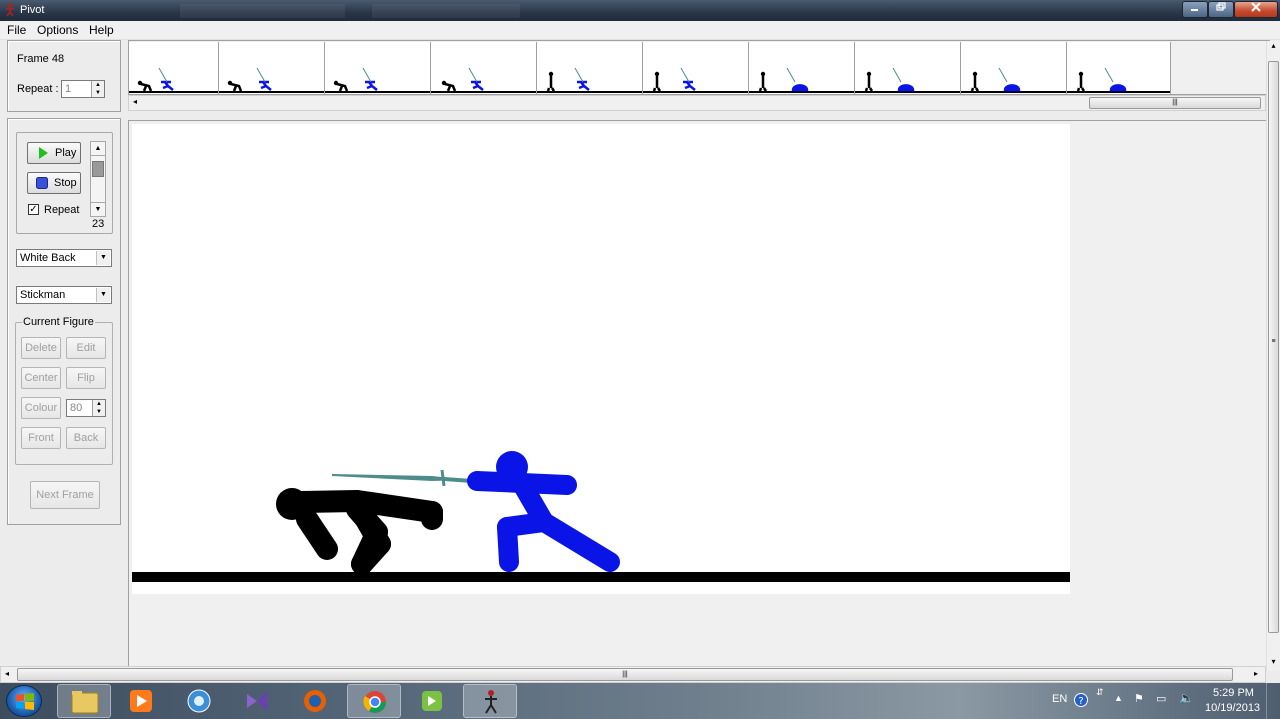  I want to click on figure-type-select: Stickman ▼, so click(64, 295).